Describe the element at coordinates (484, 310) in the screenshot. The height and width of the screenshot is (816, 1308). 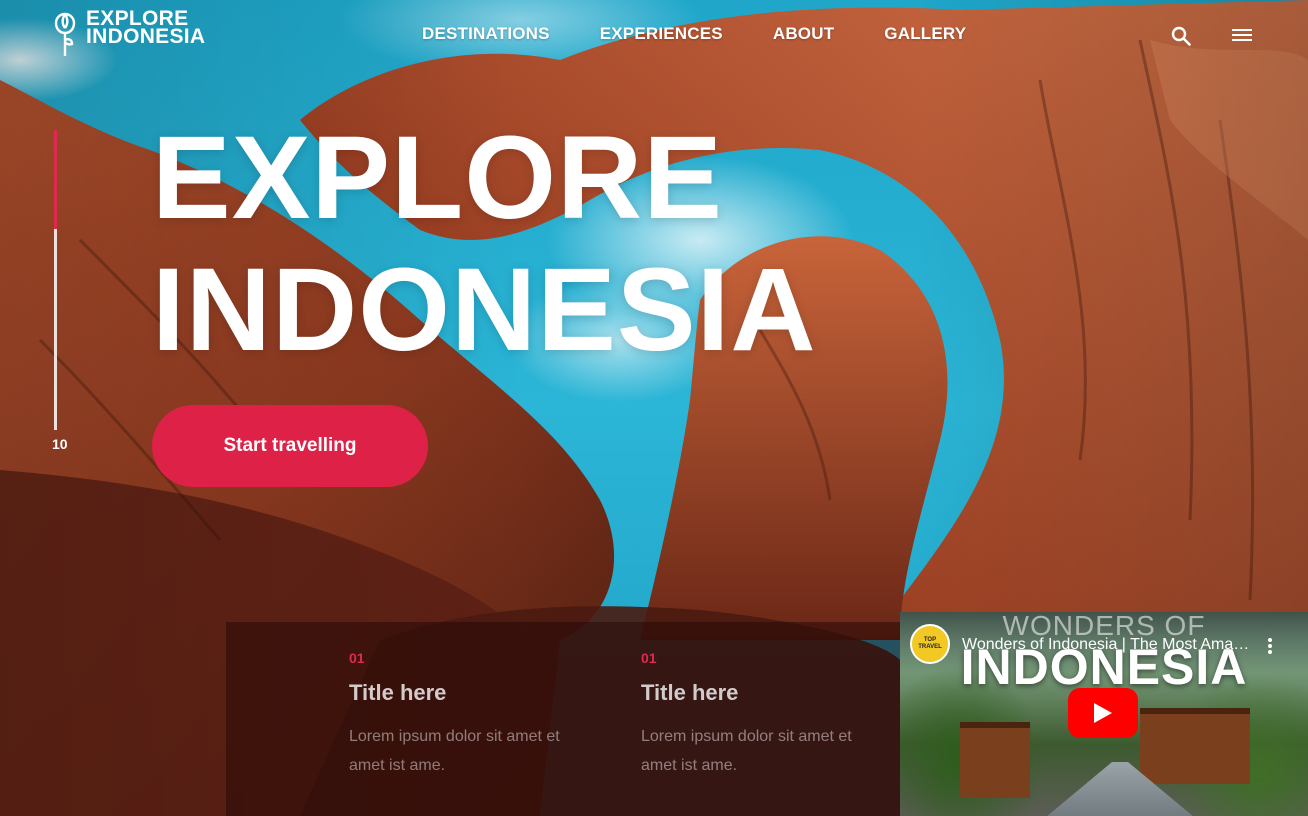
I see `hero-title-line-2: INDONESIA` at that location.